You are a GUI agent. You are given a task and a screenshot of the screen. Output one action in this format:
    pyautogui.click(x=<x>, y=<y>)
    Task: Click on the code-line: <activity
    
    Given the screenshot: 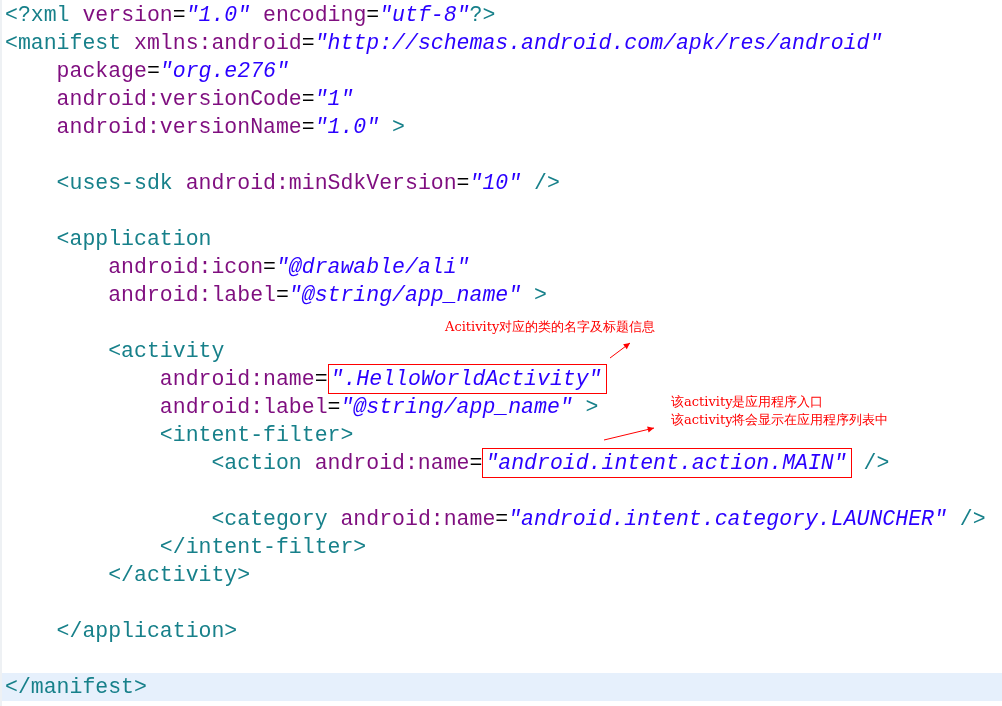 What is the action you would take?
    pyautogui.click(x=166, y=351)
    